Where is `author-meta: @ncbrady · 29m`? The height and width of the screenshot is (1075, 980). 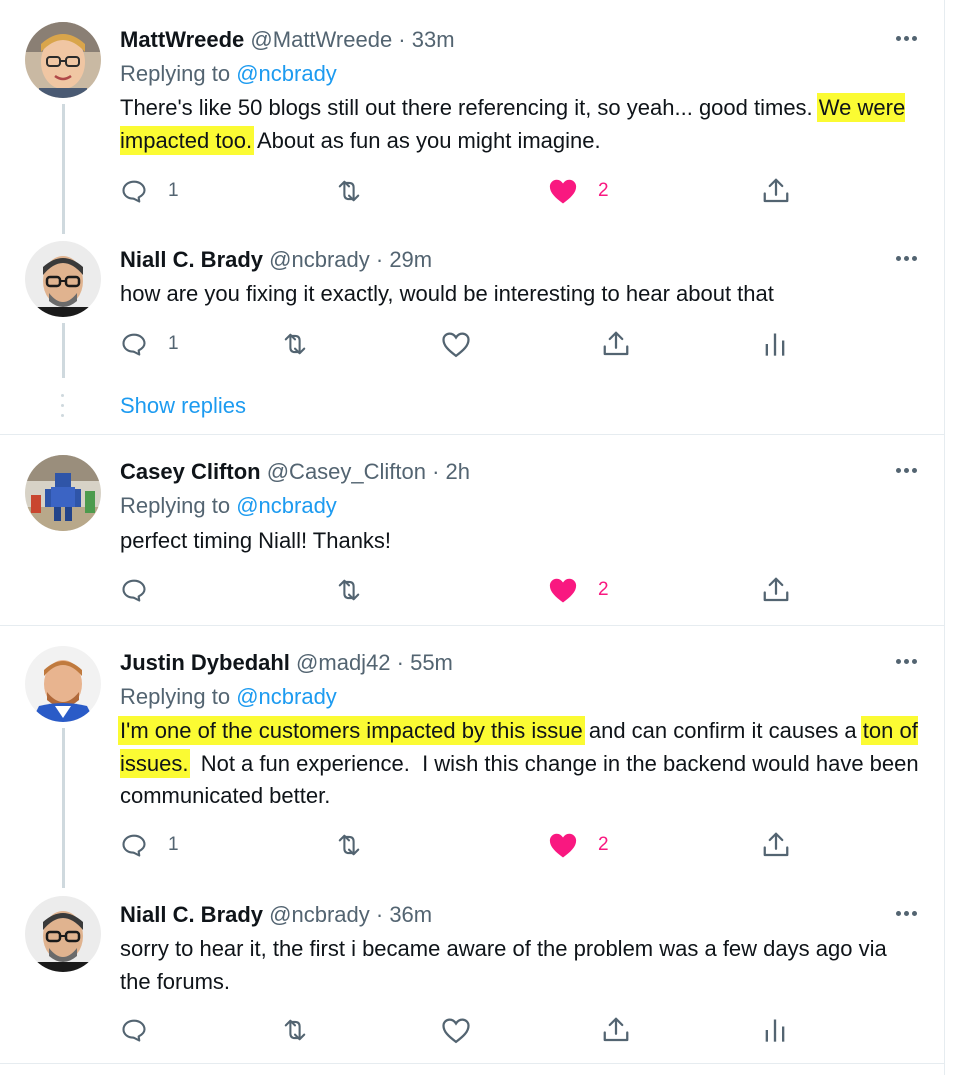 author-meta: @ncbrady · 29m is located at coordinates (350, 259).